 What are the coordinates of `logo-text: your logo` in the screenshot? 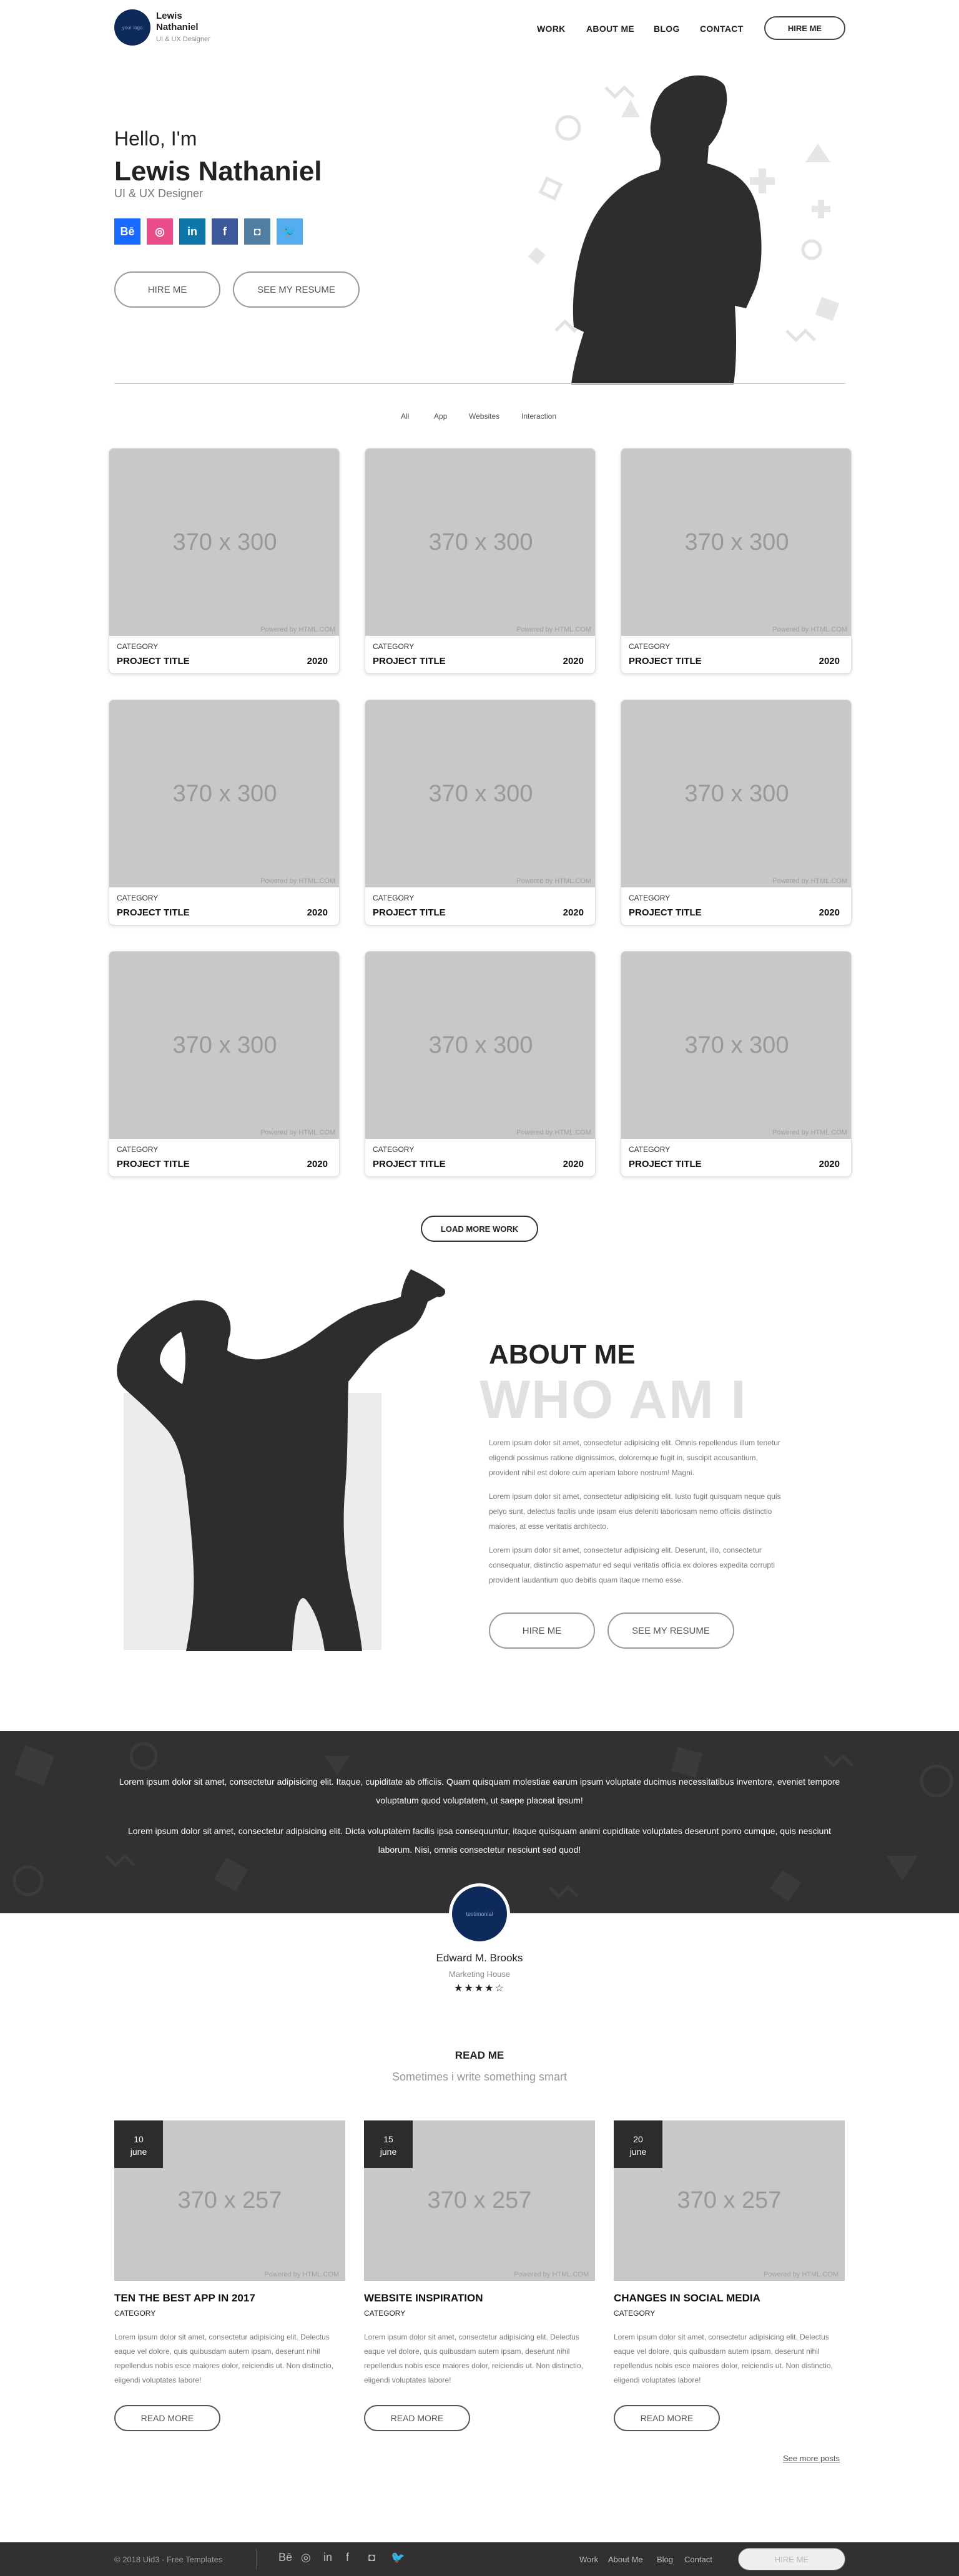 It's located at (132, 27).